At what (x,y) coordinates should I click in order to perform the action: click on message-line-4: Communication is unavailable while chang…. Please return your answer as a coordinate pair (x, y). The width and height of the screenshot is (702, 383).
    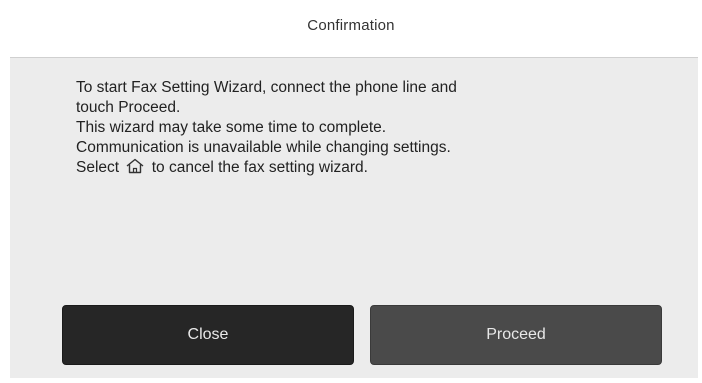
    Looking at the image, I should click on (263, 147).